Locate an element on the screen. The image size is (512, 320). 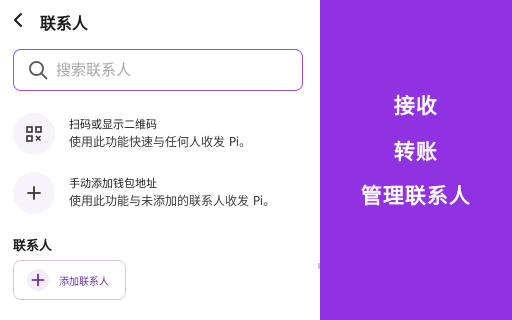
chevron-left-icon is located at coordinates (19, 20).